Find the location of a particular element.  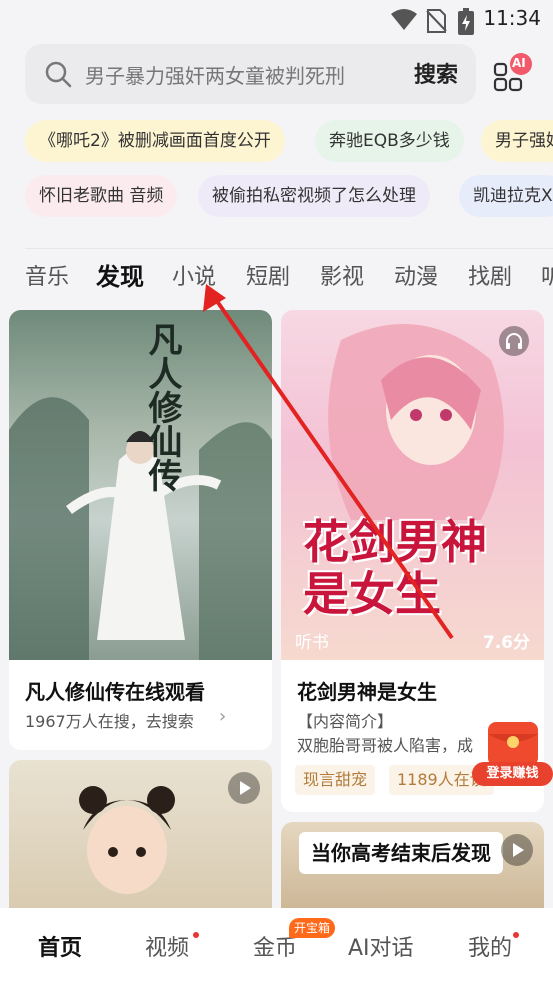

wifi-icon is located at coordinates (404, 19).